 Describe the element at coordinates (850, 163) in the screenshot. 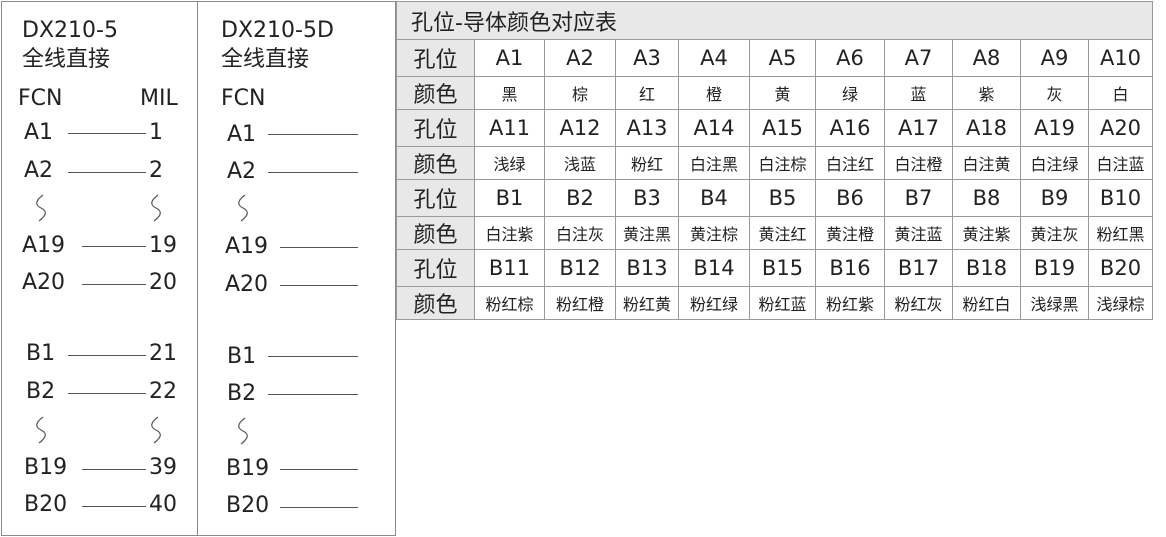

I see `color-cell: 白注红` at that location.